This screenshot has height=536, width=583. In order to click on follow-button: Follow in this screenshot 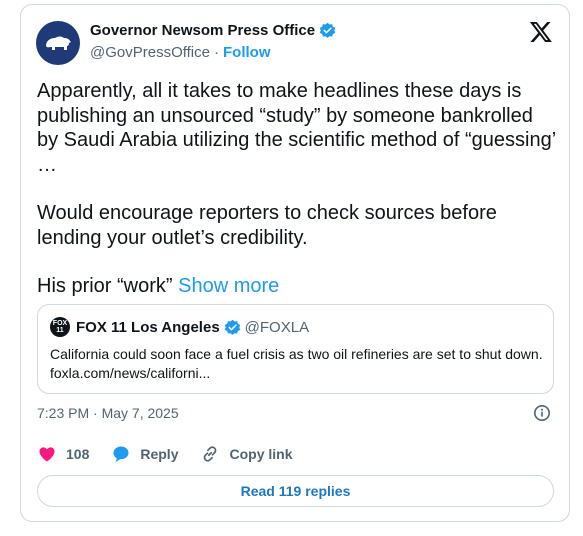, I will do `click(247, 52)`.